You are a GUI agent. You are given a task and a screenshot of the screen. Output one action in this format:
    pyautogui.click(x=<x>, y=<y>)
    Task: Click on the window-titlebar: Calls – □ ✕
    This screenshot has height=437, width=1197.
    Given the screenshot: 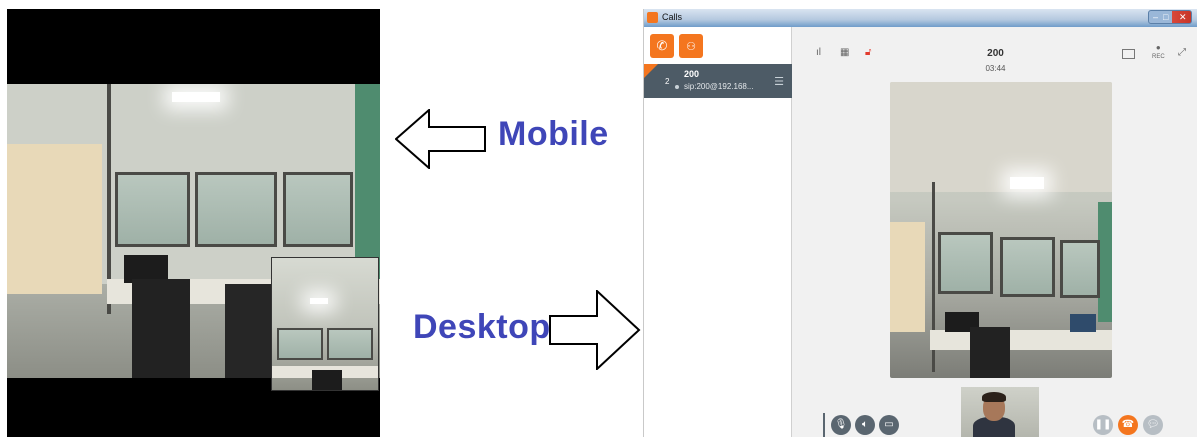 What is the action you would take?
    pyautogui.click(x=920, y=18)
    